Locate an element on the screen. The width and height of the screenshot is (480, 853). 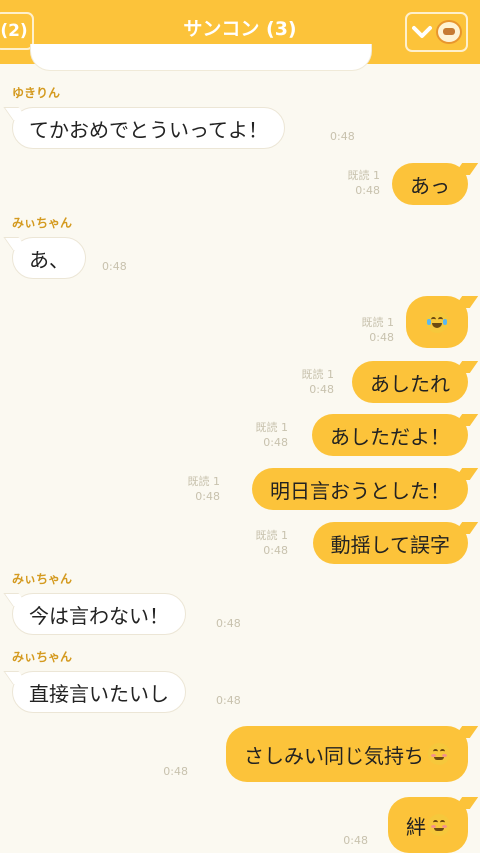
message-text: 明日言おうとした！ is located at coordinates (360, 490).